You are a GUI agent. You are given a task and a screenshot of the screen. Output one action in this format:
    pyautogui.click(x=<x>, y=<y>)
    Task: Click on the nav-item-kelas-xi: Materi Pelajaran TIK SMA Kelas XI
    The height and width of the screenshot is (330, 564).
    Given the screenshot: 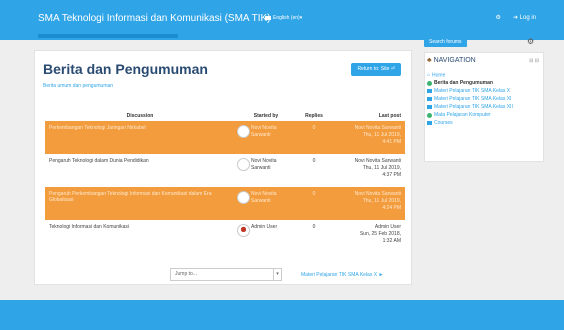 What is the action you would take?
    pyautogui.click(x=485, y=99)
    